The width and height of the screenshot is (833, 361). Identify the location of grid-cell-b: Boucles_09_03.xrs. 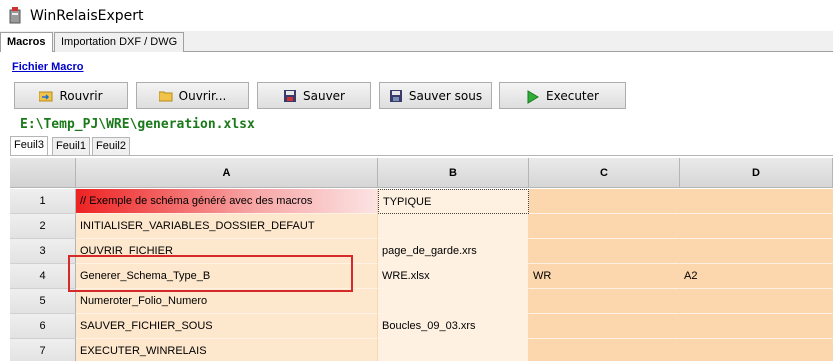
(453, 326).